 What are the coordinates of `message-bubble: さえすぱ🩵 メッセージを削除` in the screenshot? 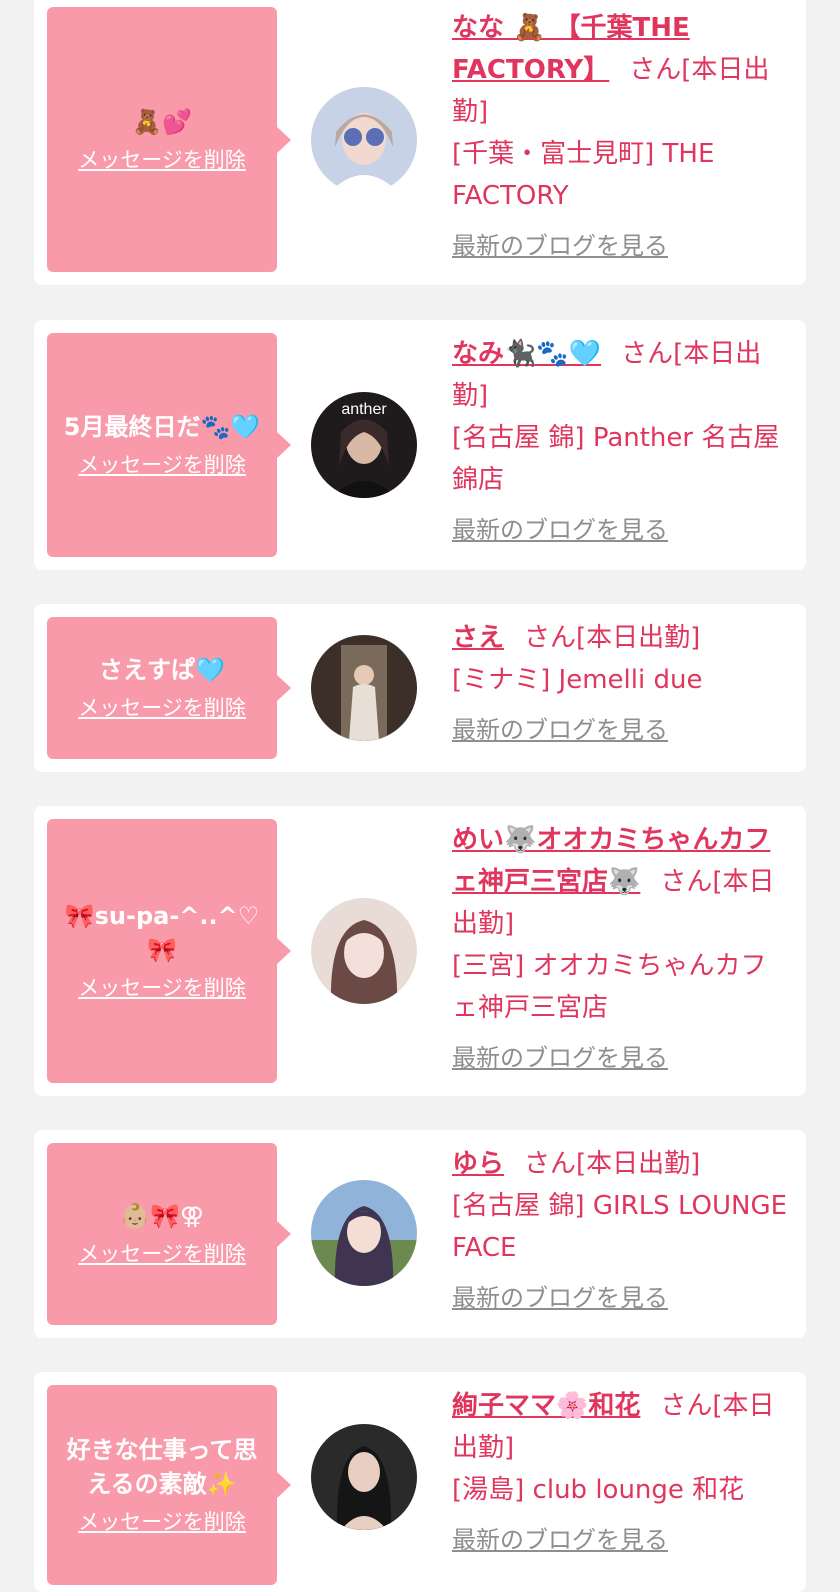 It's located at (169, 688).